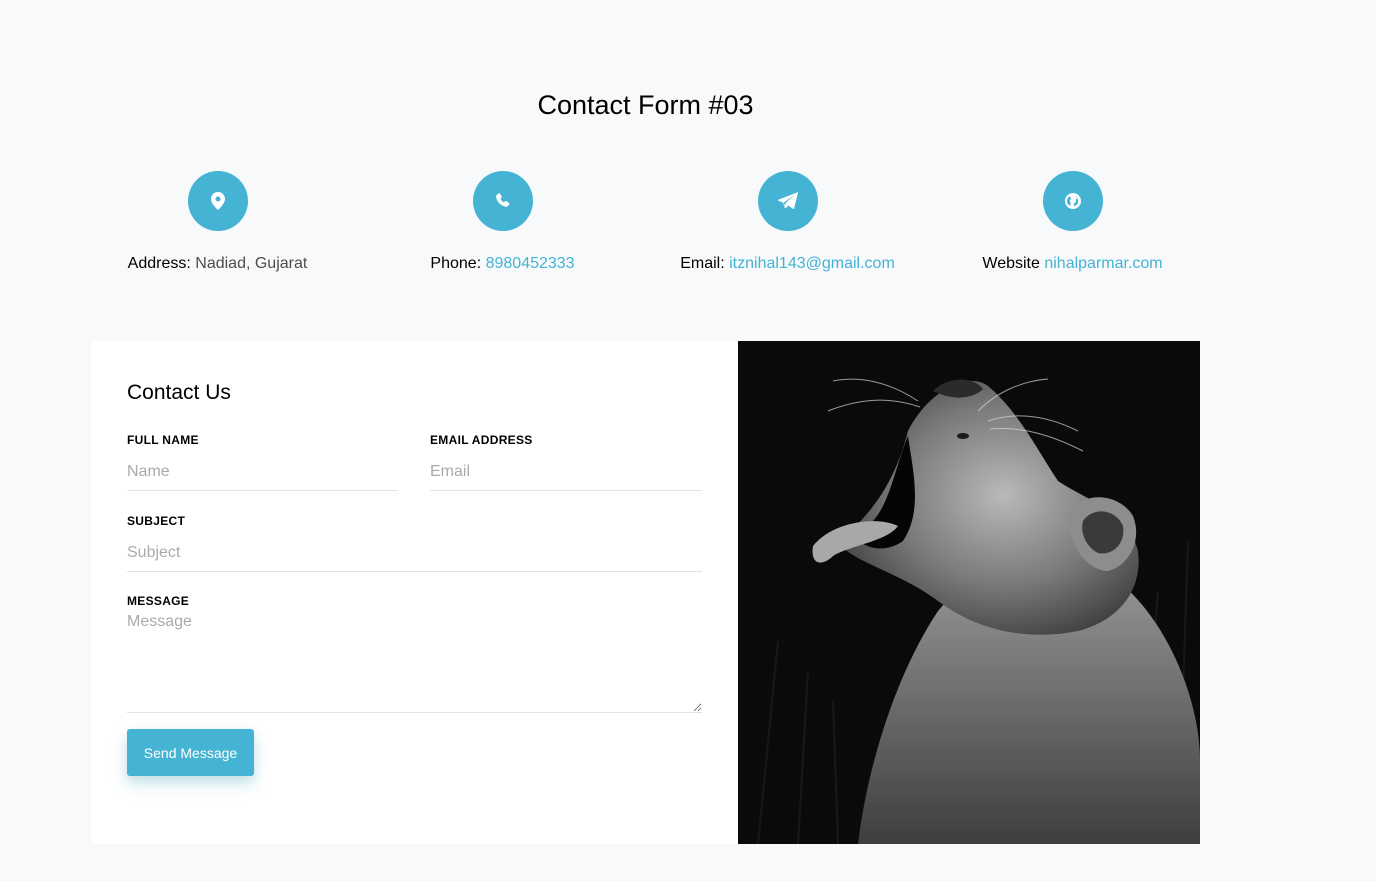 Image resolution: width=1376 pixels, height=881 pixels. What do you see at coordinates (1103, 263) in the screenshot?
I see `website-link: nihalparmar.com` at bounding box center [1103, 263].